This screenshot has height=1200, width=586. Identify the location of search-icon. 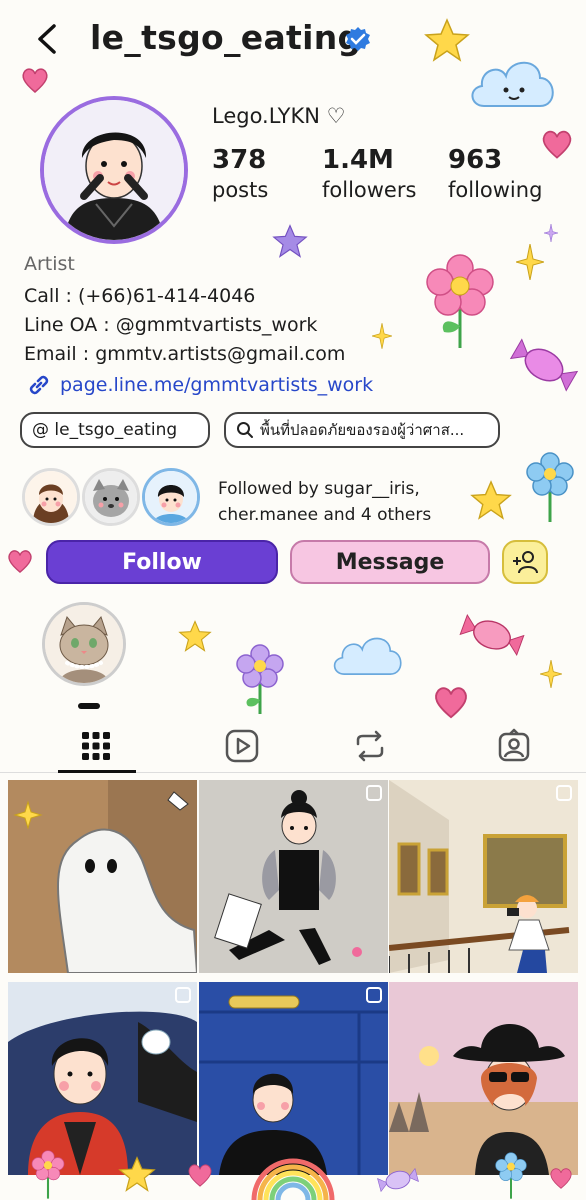
(245, 430).